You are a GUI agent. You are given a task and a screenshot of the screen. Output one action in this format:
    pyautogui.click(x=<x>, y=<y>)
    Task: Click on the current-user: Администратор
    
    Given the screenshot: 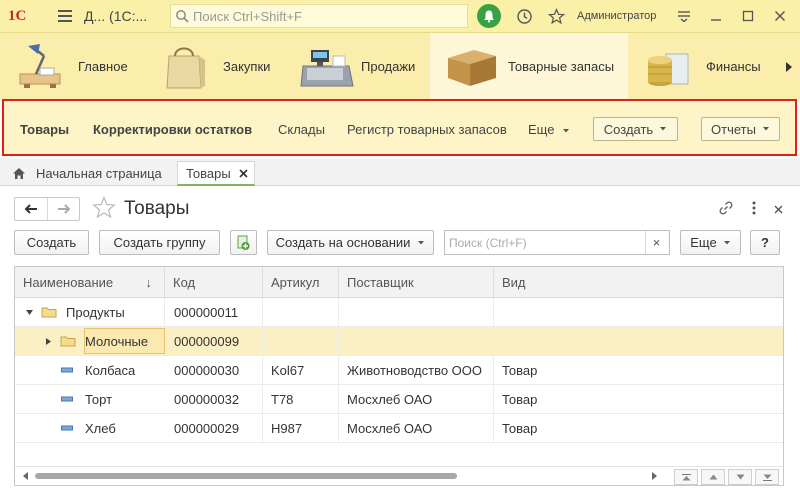 What is the action you would take?
    pyautogui.click(x=616, y=16)
    